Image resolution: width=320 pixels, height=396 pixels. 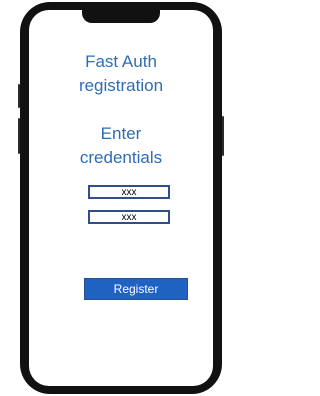 I want to click on app-title-line-1: Fast Auth, so click(x=121, y=61).